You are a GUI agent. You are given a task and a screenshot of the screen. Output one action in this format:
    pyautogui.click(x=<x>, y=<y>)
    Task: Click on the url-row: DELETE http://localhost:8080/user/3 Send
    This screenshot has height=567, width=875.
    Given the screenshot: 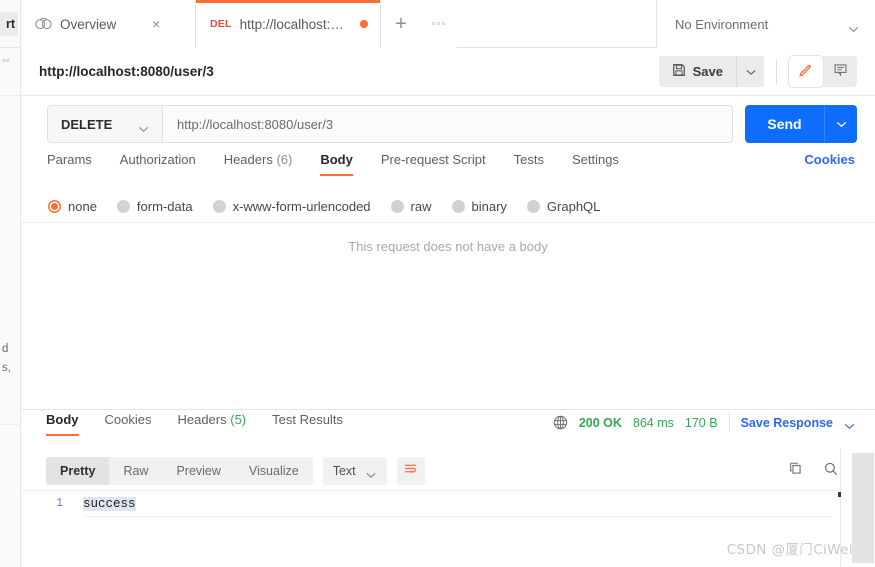 What is the action you would take?
    pyautogui.click(x=448, y=124)
    